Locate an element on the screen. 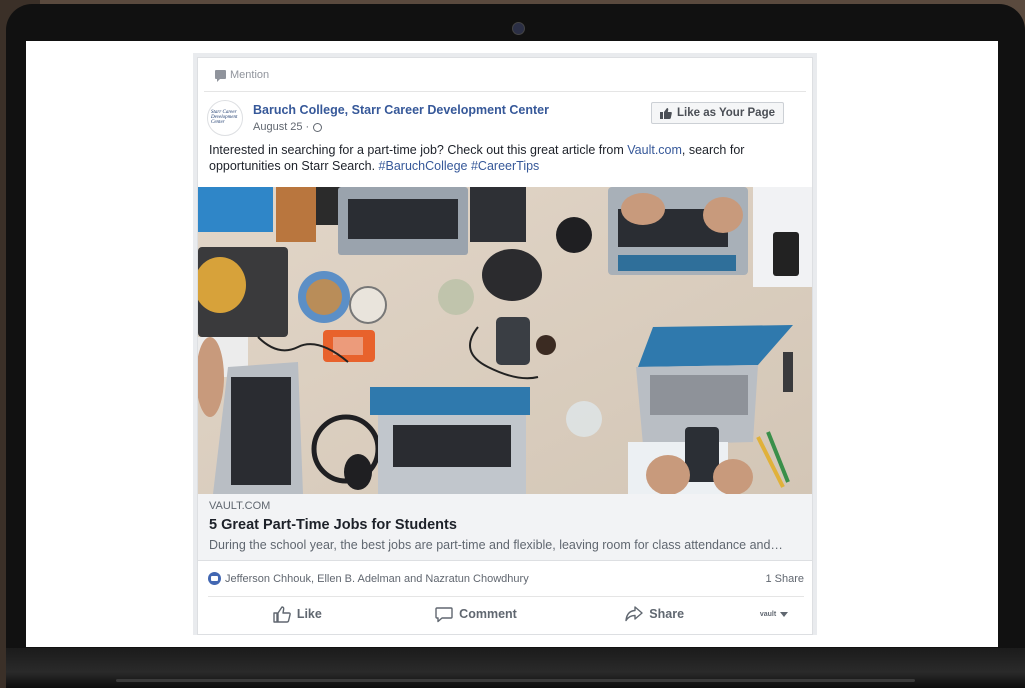 The height and width of the screenshot is (688, 1025). comment-button: Comment is located at coordinates (476, 614).